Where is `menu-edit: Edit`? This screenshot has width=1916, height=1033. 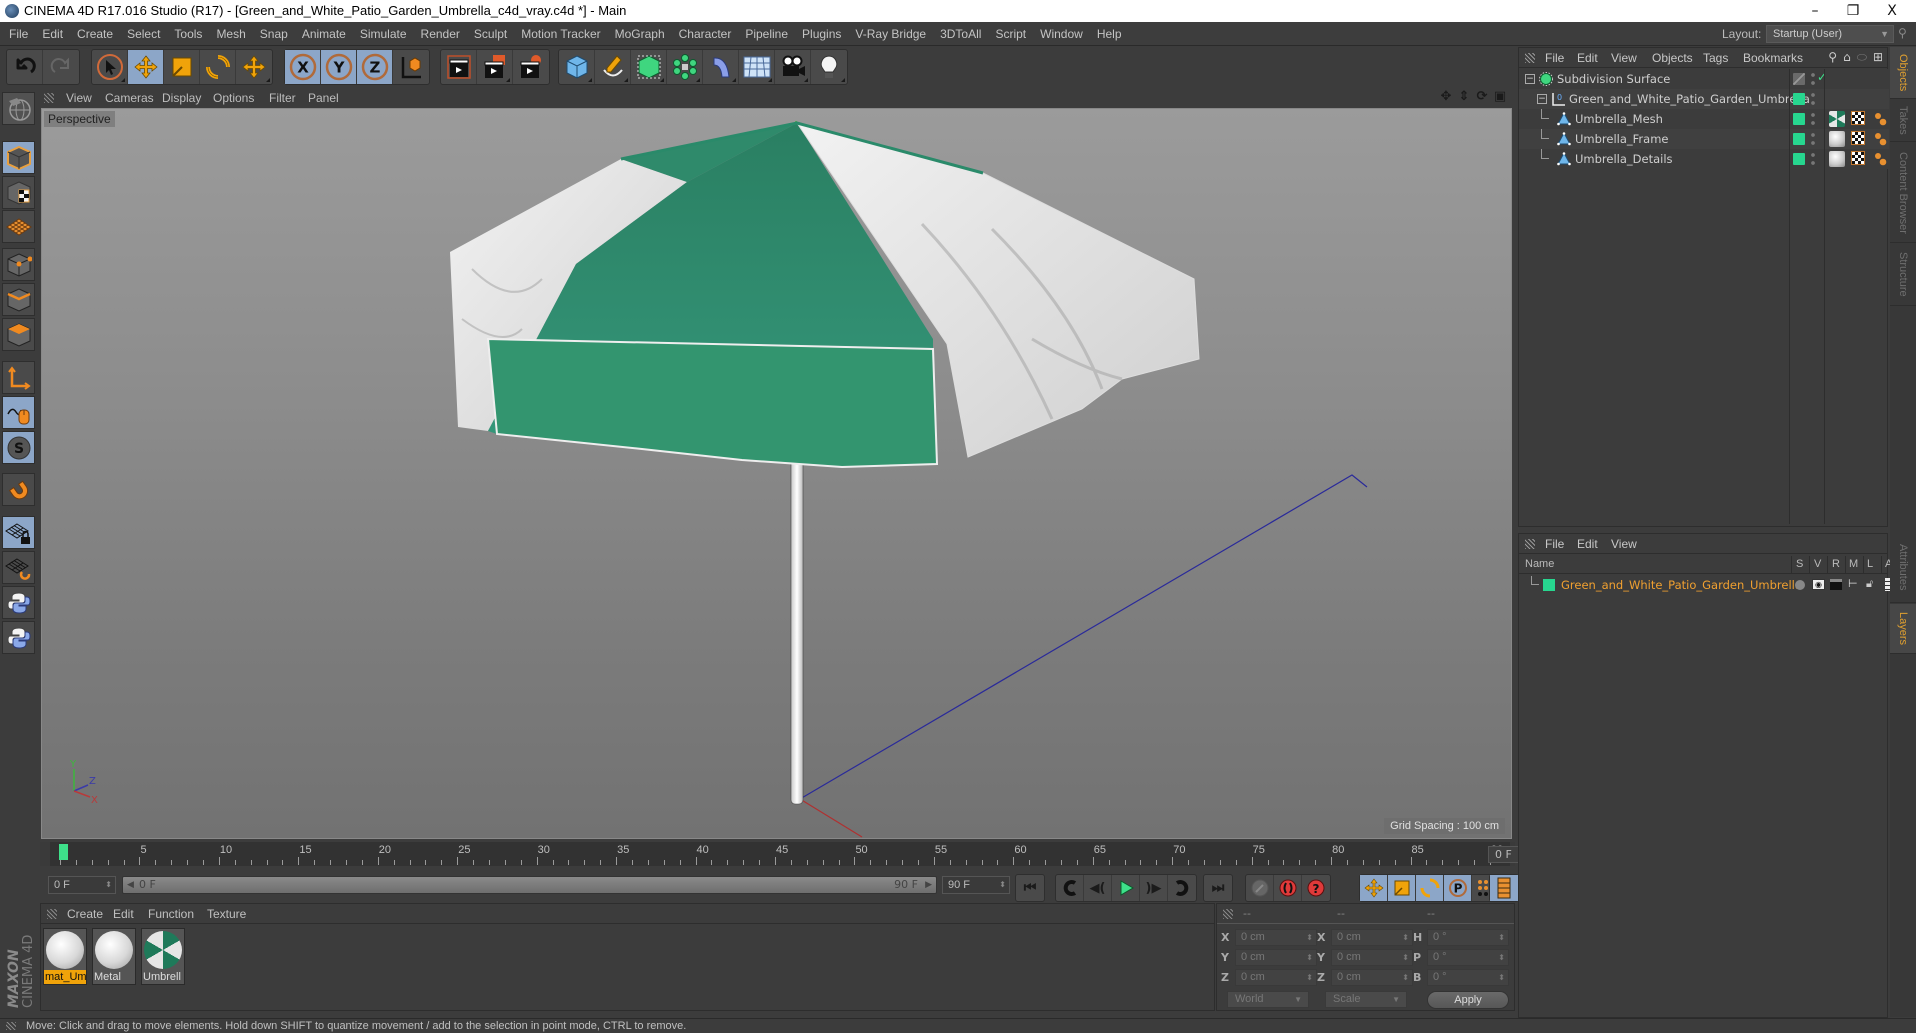
menu-edit: Edit is located at coordinates (52, 34).